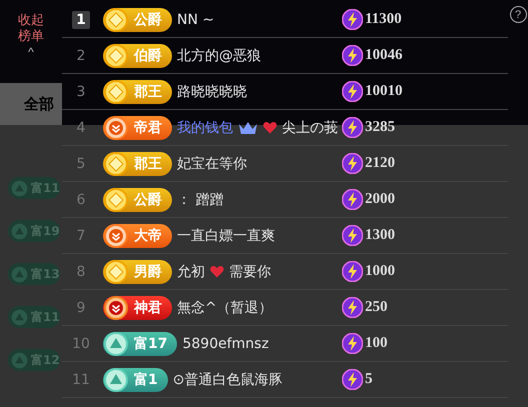 The width and height of the screenshot is (528, 407). What do you see at coordinates (376, 307) in the screenshot?
I see `score: 250` at bounding box center [376, 307].